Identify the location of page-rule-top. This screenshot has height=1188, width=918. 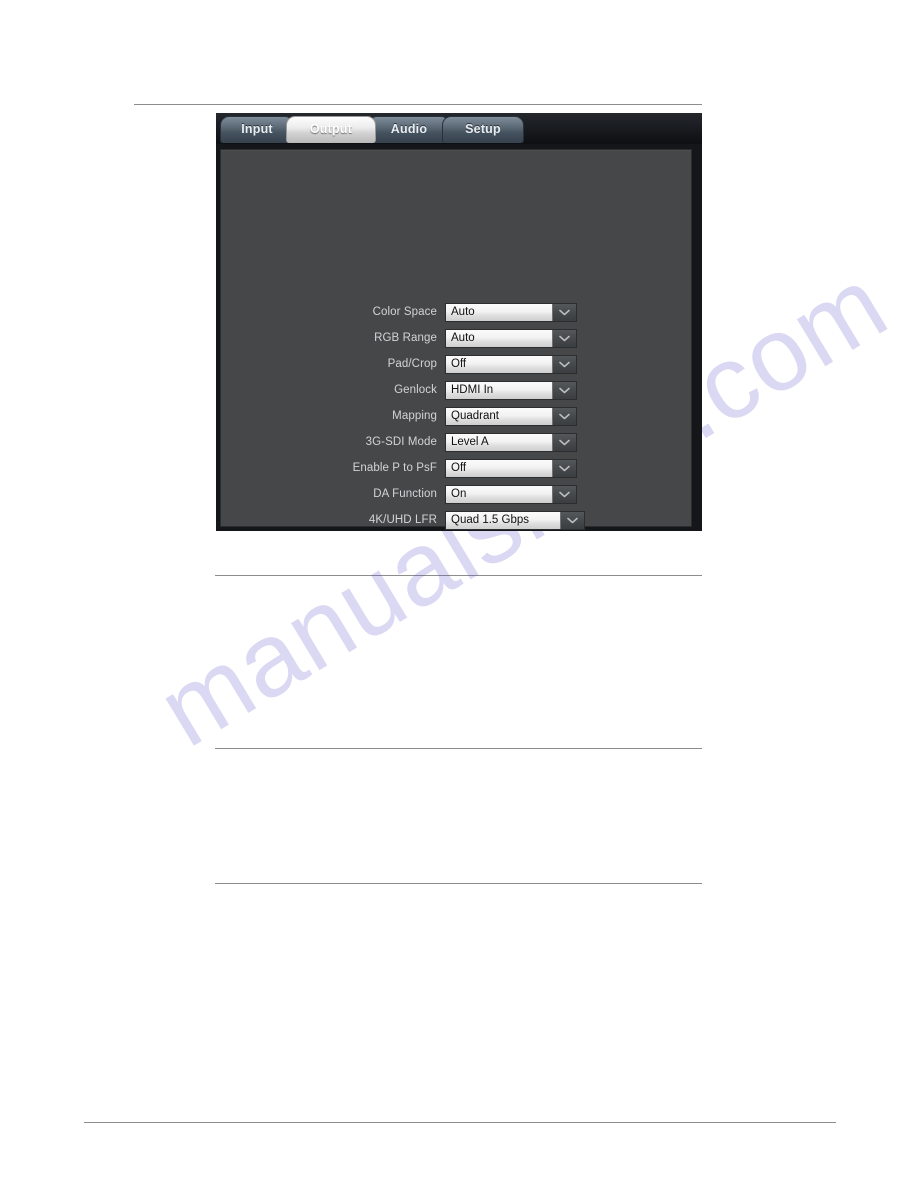
(418, 104).